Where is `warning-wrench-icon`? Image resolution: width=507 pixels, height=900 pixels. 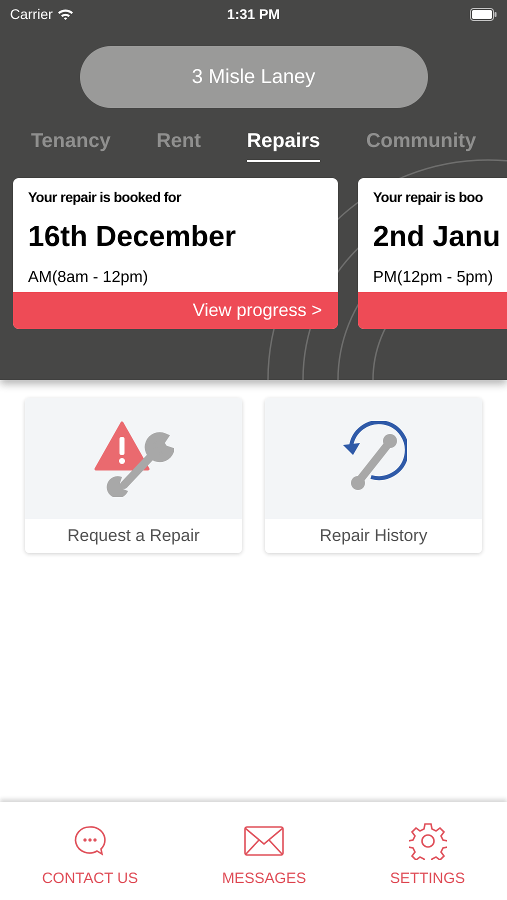 warning-wrench-icon is located at coordinates (134, 458).